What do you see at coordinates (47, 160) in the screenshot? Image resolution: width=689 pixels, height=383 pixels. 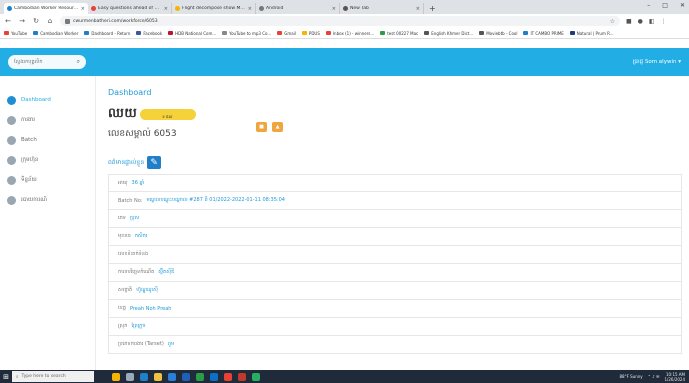 I see `sidebar-item: ក្រុមហ៊ុន` at bounding box center [47, 160].